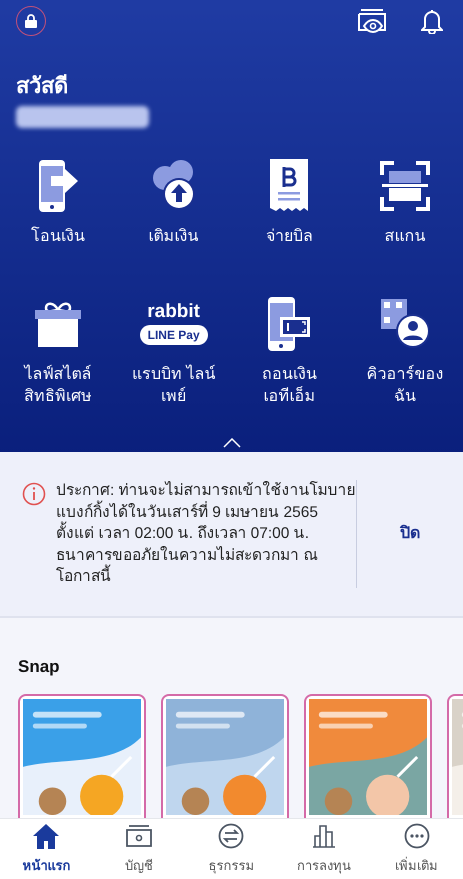  I want to click on menu-shortcut: โอนเงิน, so click(58, 203).